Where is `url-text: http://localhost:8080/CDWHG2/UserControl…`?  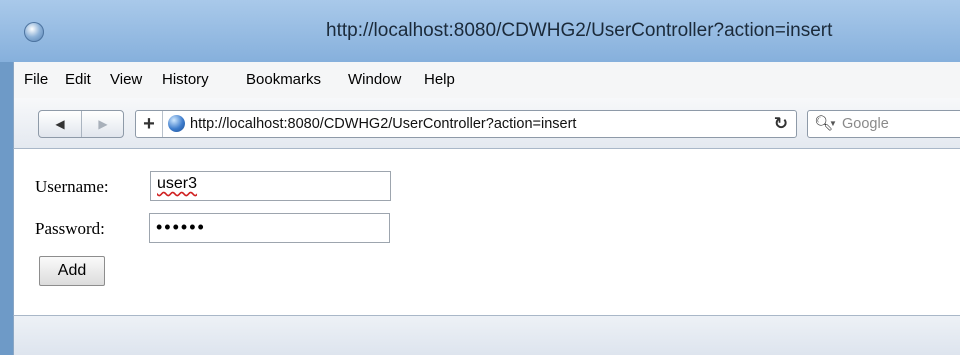 url-text: http://localhost:8080/CDWHG2/UserControl… is located at coordinates (383, 124).